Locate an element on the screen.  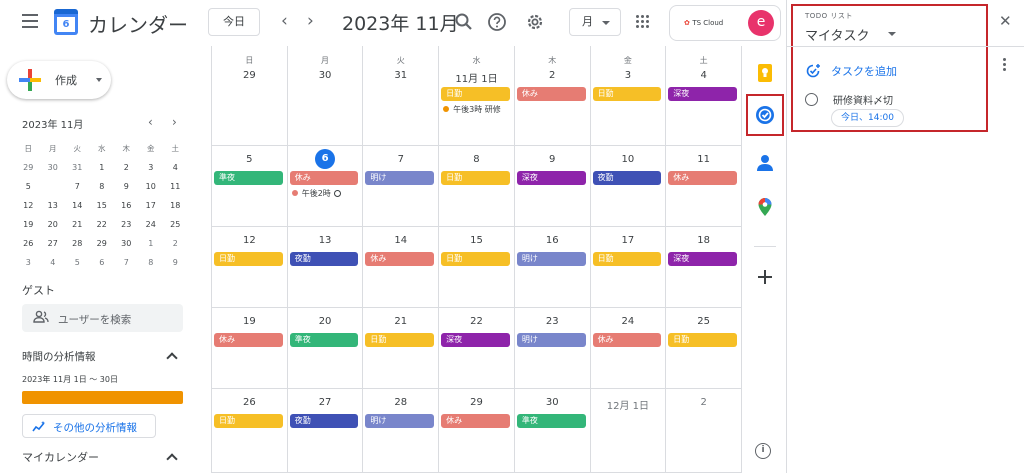
more-insights-button: その他の分析情報 is located at coordinates (89, 426).